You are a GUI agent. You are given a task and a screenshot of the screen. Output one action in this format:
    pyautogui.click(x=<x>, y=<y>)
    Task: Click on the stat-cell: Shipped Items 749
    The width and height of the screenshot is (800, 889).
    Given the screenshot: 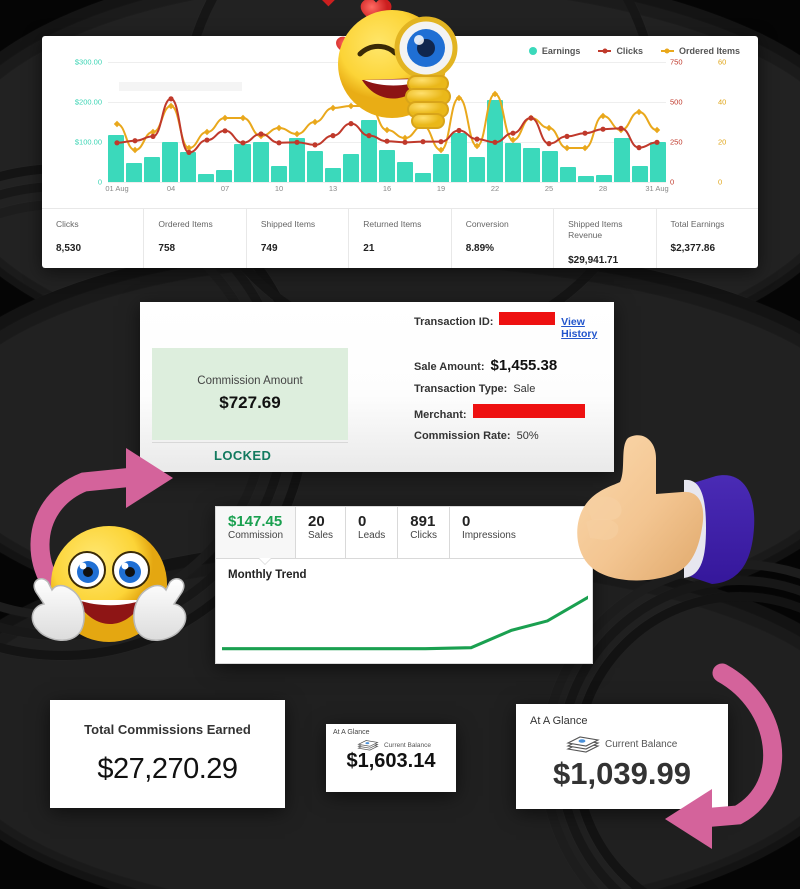 What is the action you would take?
    pyautogui.click(x=298, y=238)
    